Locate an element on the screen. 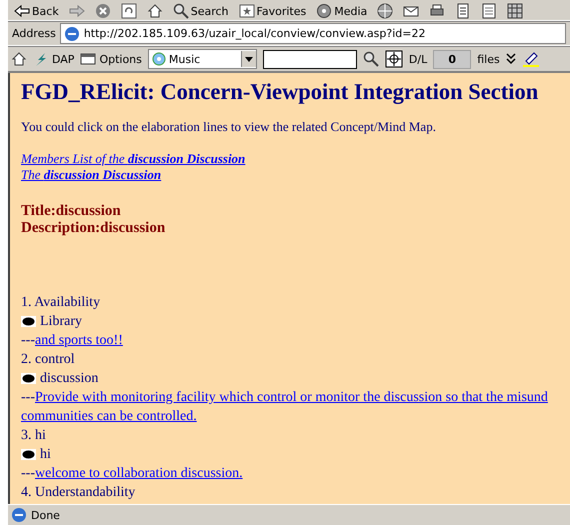 The height and width of the screenshot is (525, 570). description-text: Description:discussion is located at coordinates (93, 228).